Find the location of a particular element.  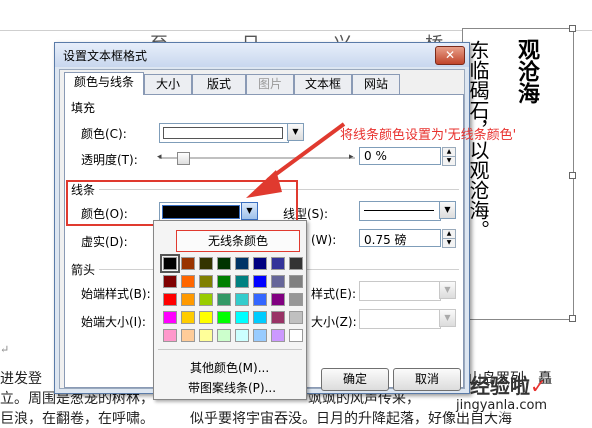

end-size-dropdown is located at coordinates (400, 319).